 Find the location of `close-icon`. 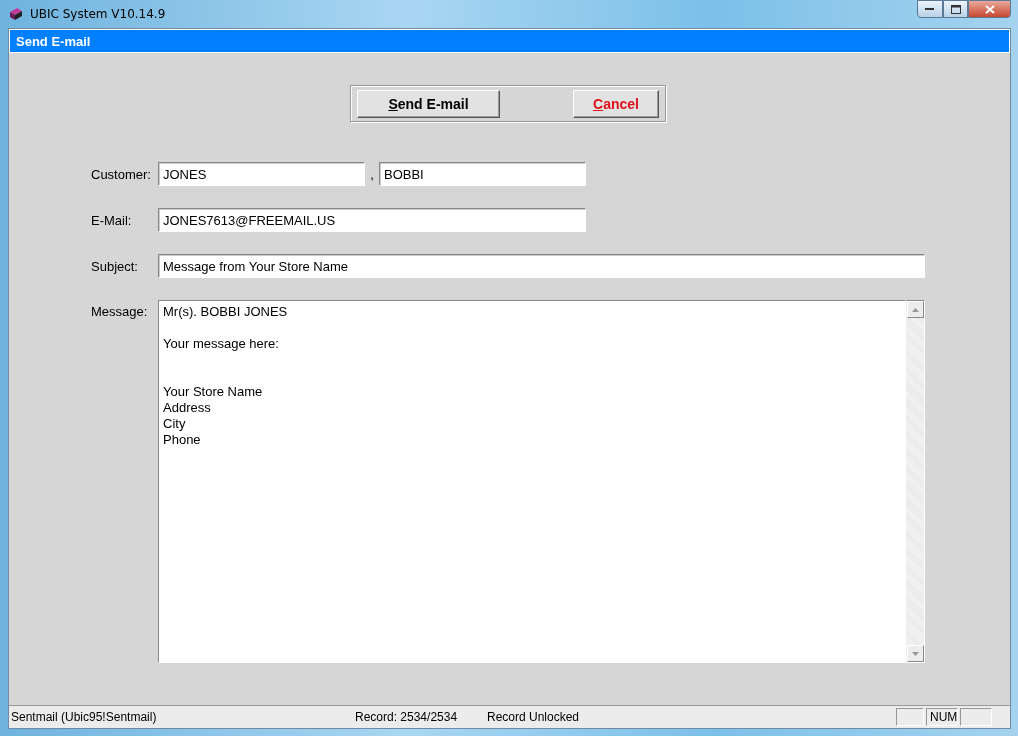

close-icon is located at coordinates (989, 9).